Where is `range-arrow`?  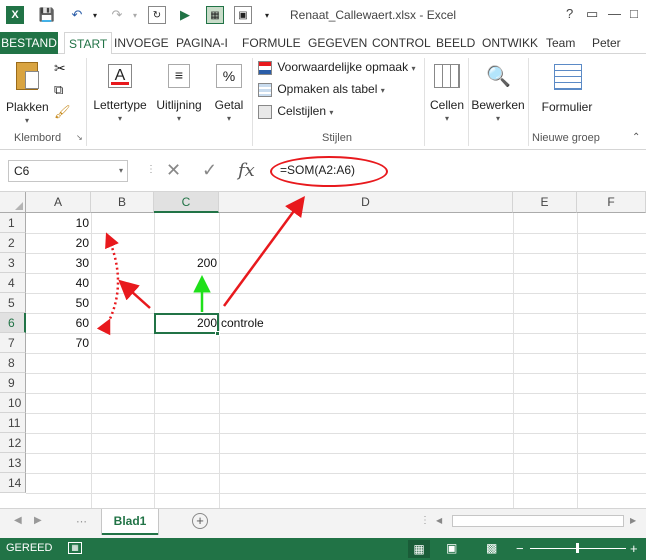 range-arrow is located at coordinates (134, 294).